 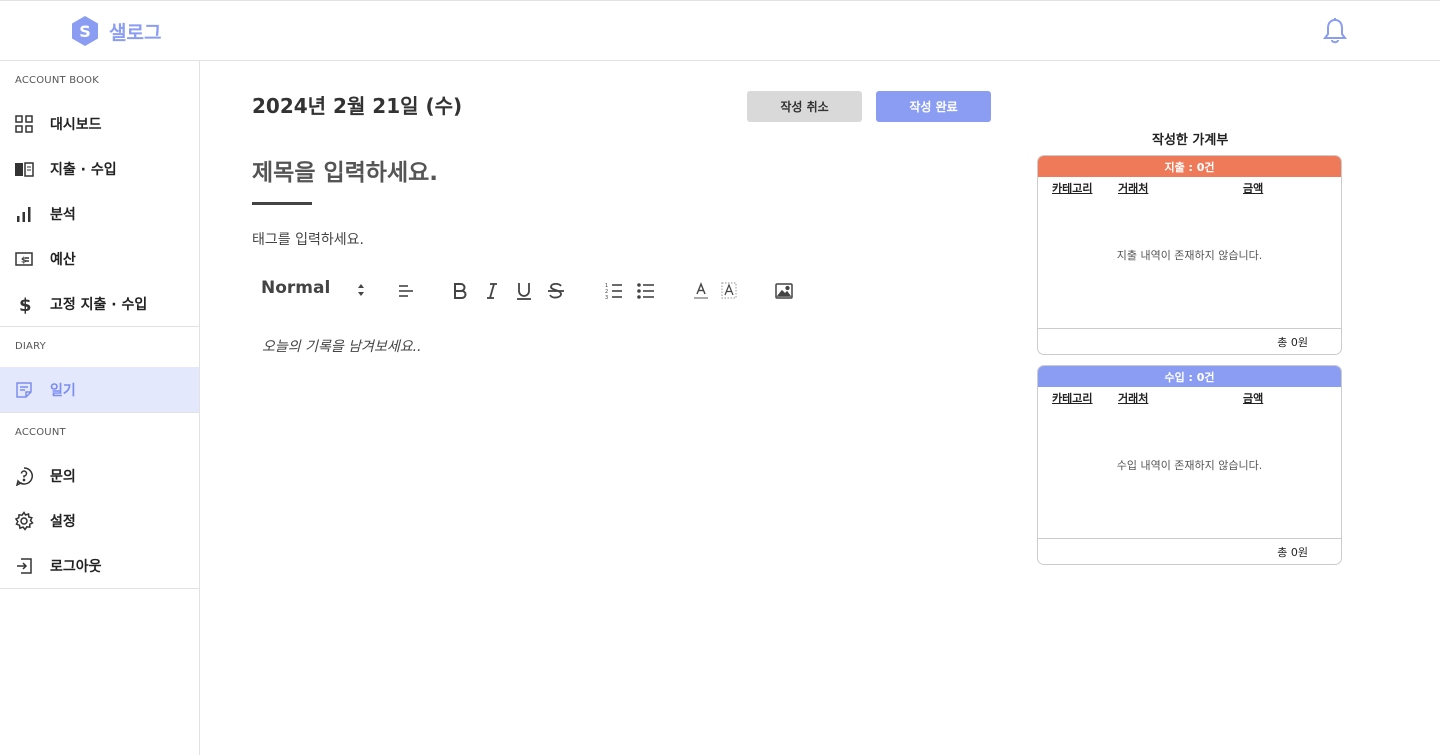 I want to click on underline-icon, so click(x=524, y=291).